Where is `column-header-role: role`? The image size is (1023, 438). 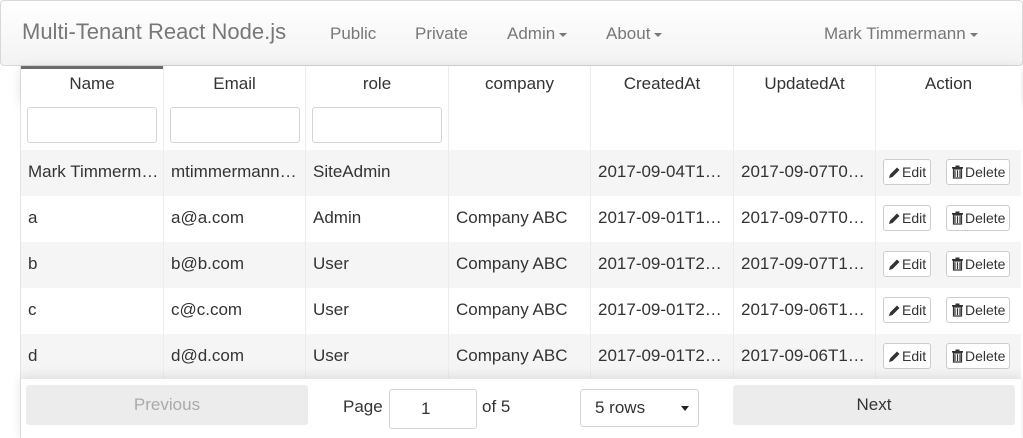
column-header-role: role is located at coordinates (377, 84).